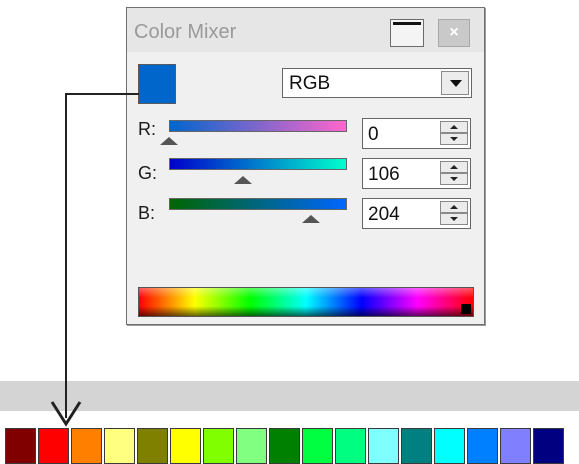 The width and height of the screenshot is (579, 464). What do you see at coordinates (454, 139) in the screenshot?
I see `red-decrement-button` at bounding box center [454, 139].